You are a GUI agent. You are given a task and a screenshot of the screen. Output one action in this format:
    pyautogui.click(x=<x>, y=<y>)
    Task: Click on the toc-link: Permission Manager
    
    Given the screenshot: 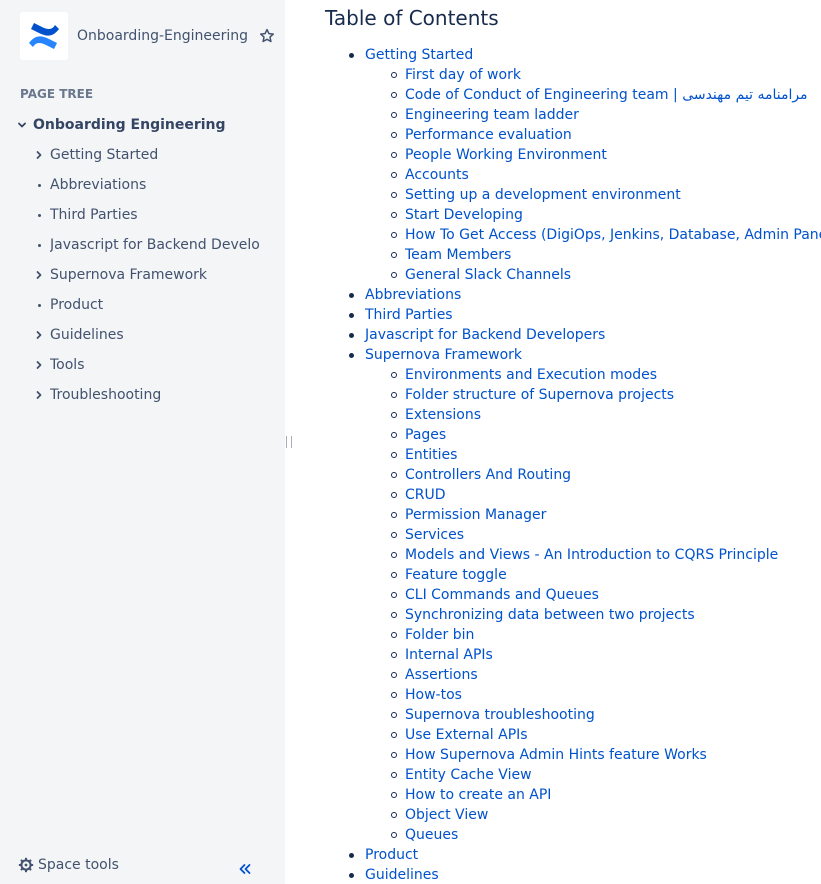 What is the action you would take?
    pyautogui.click(x=475, y=515)
    